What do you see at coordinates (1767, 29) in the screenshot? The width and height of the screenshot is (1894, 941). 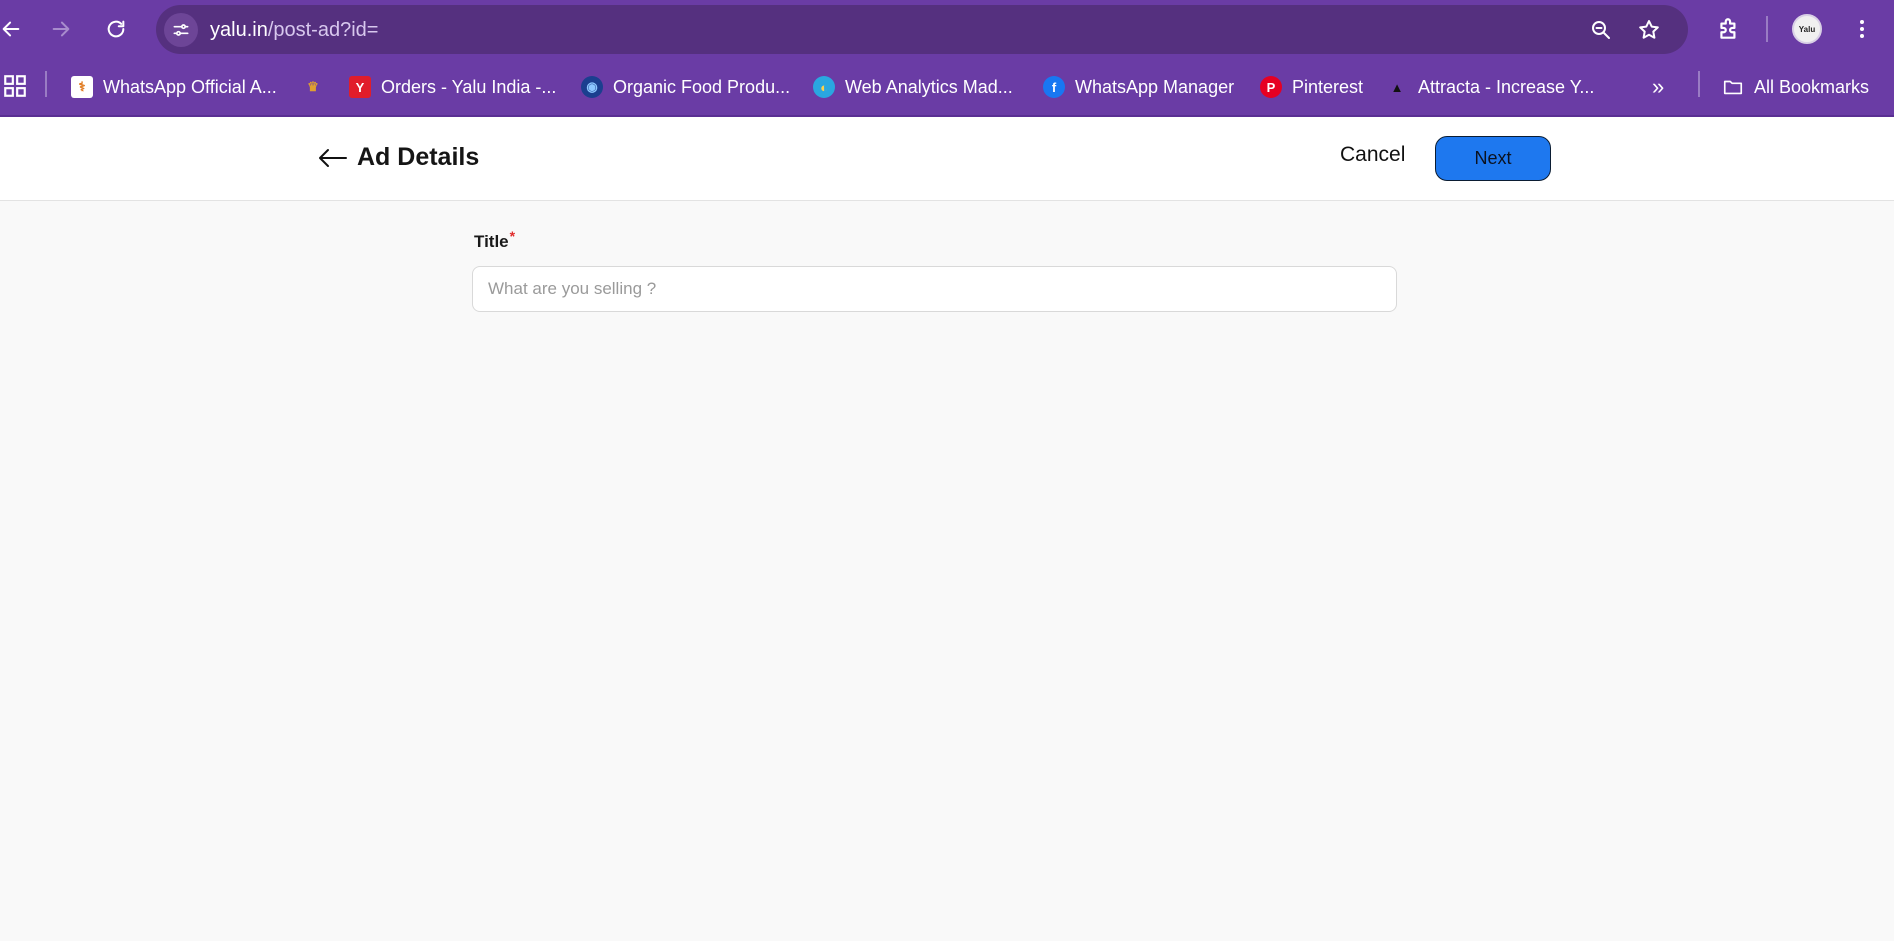 I see `toolbar-divider` at bounding box center [1767, 29].